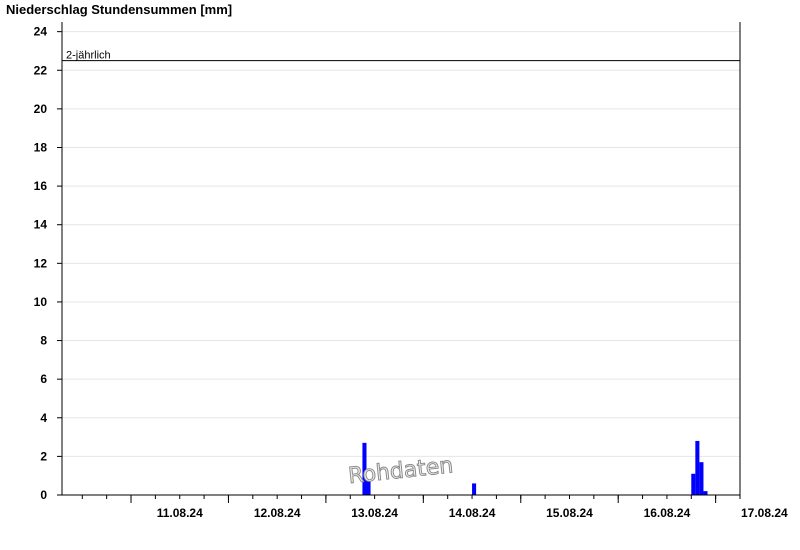 The width and height of the screenshot is (800, 550). What do you see at coordinates (41, 70) in the screenshot?
I see `y-tick-label: 22` at bounding box center [41, 70].